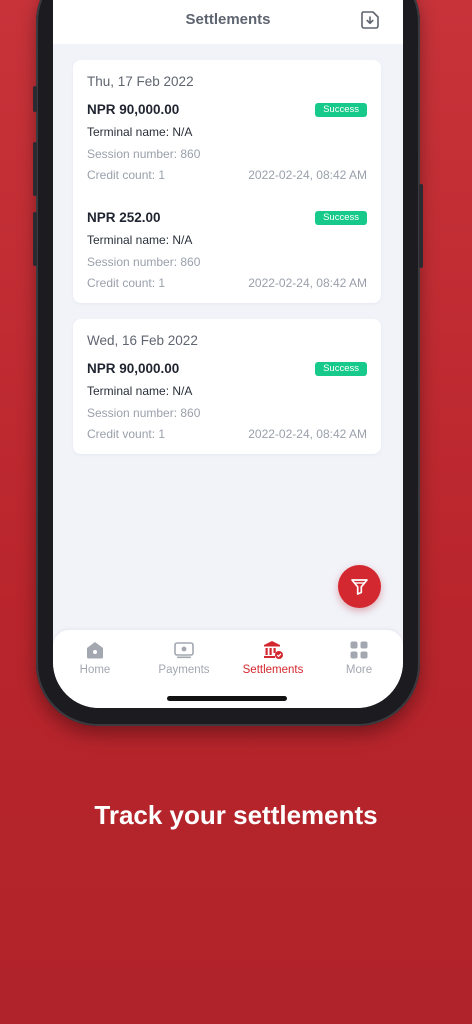 This screenshot has width=472, height=1024. I want to click on home-icon, so click(95, 650).